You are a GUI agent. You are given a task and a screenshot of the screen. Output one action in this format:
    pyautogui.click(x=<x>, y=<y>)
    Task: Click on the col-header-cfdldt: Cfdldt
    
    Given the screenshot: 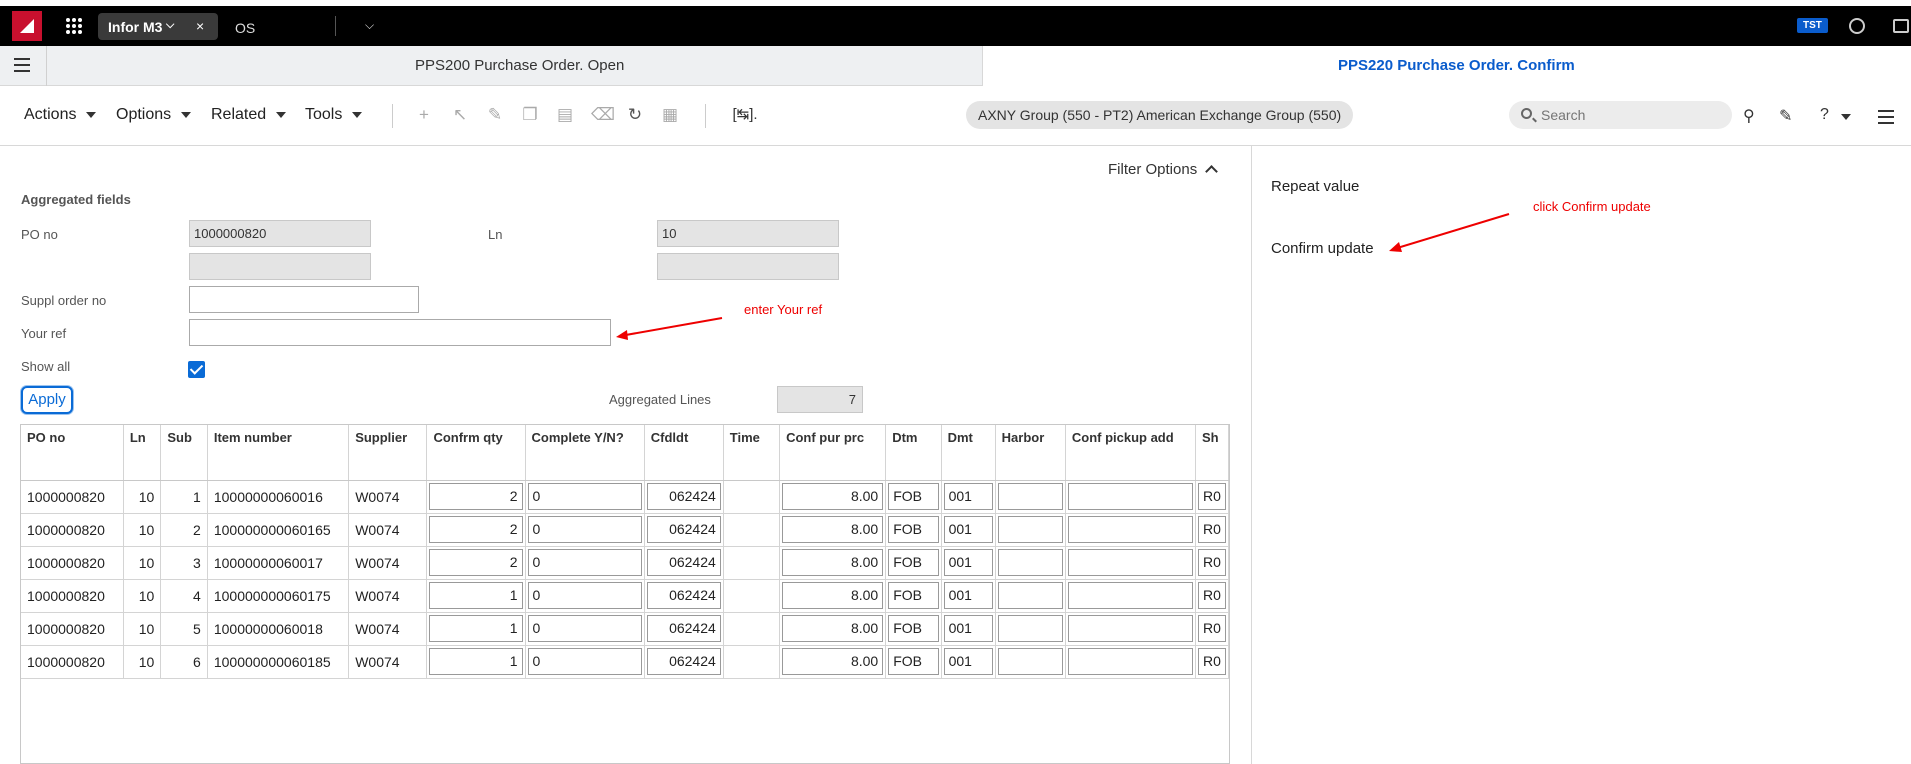 What is the action you would take?
    pyautogui.click(x=684, y=453)
    